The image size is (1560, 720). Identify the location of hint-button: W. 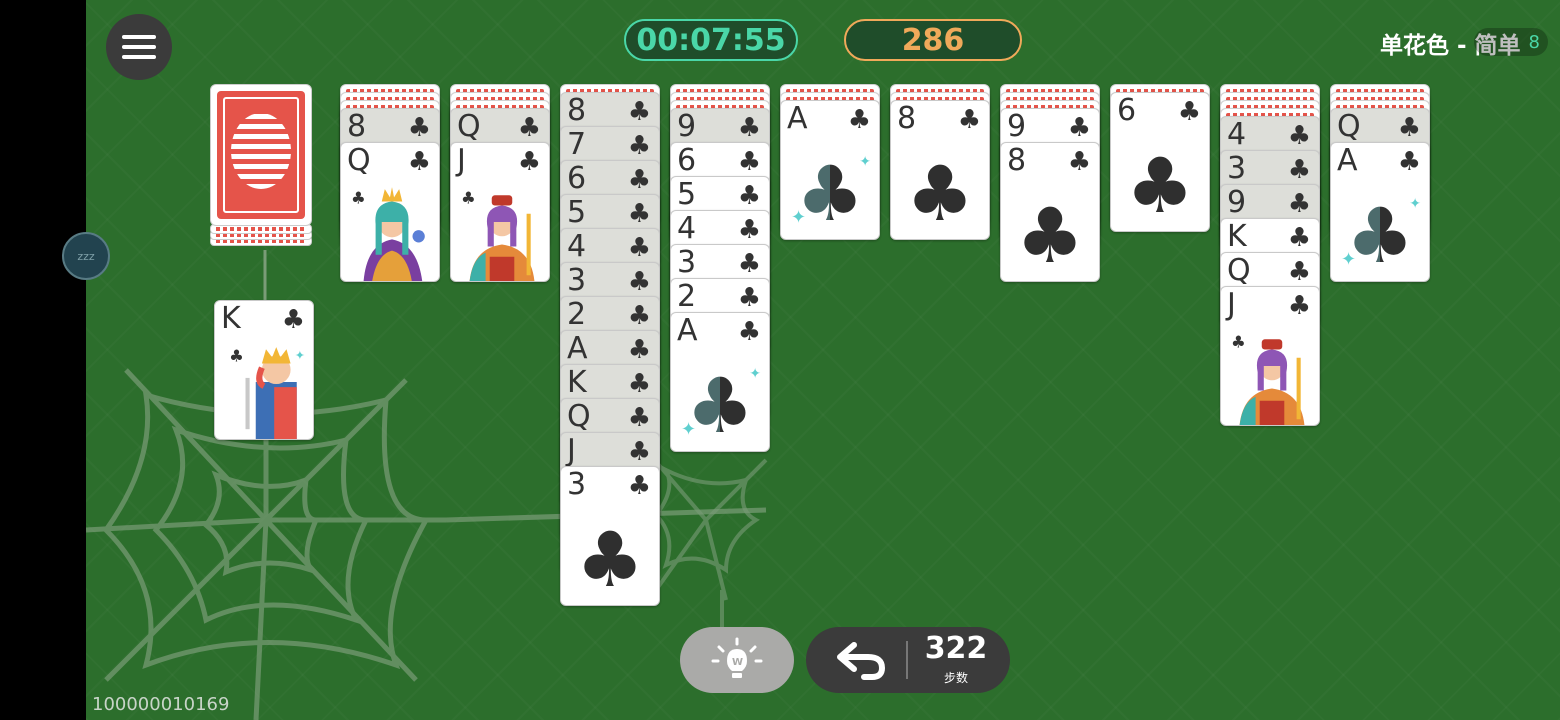
(737, 660).